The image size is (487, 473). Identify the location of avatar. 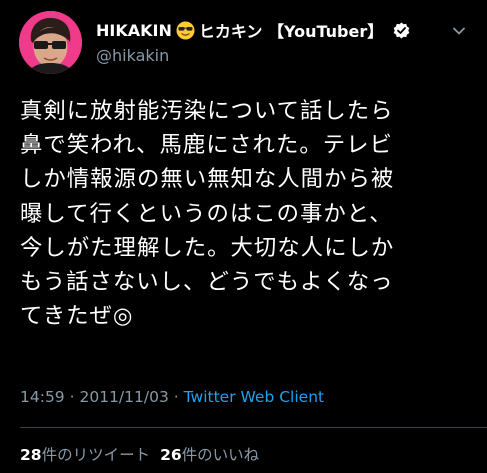
(50, 42).